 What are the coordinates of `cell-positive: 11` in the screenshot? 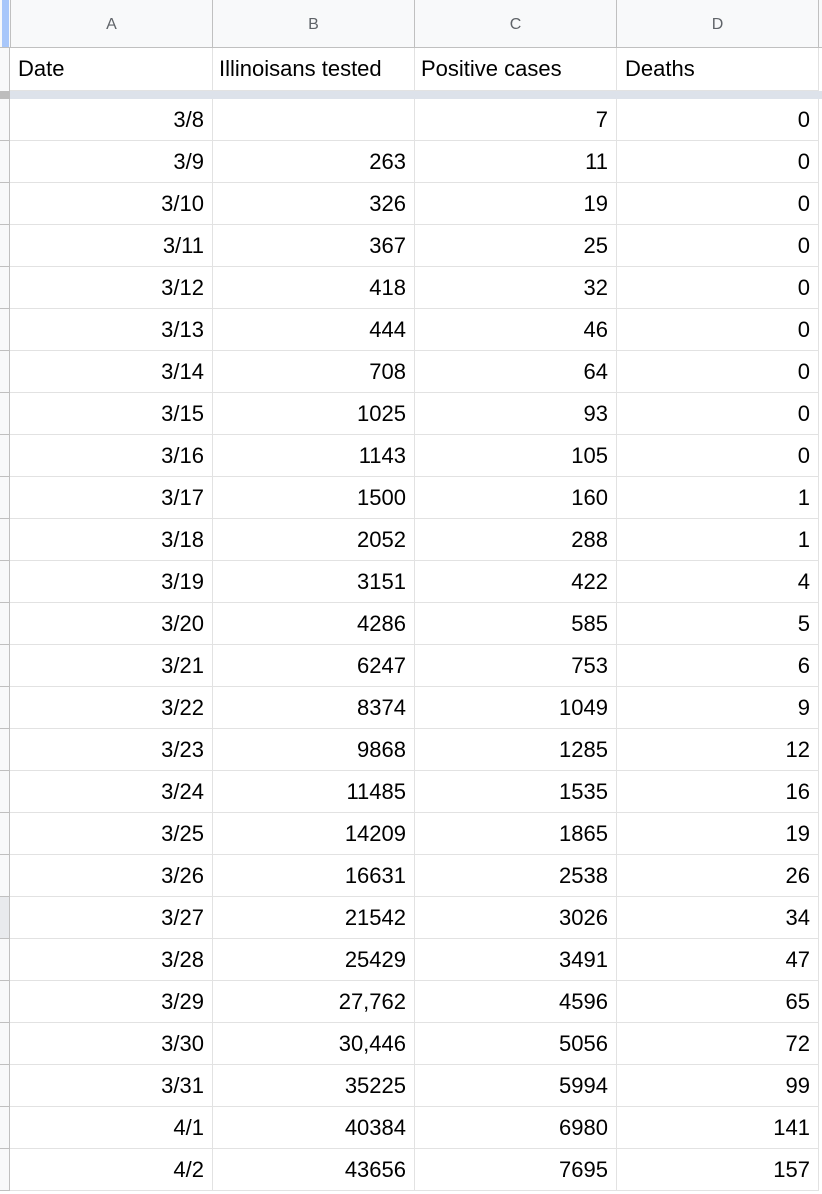 It's located at (516, 162).